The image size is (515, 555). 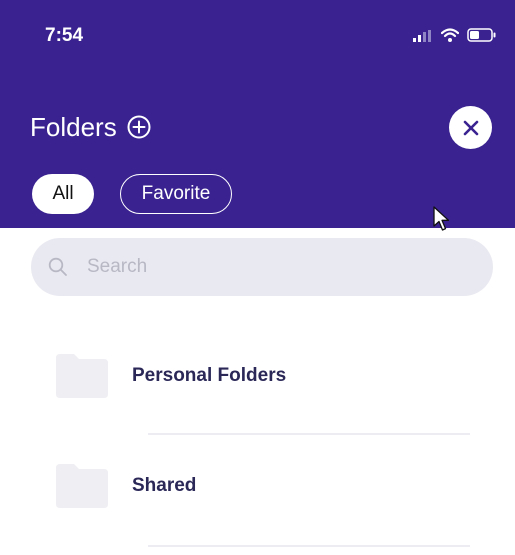 I want to click on close-icon, so click(x=470, y=127).